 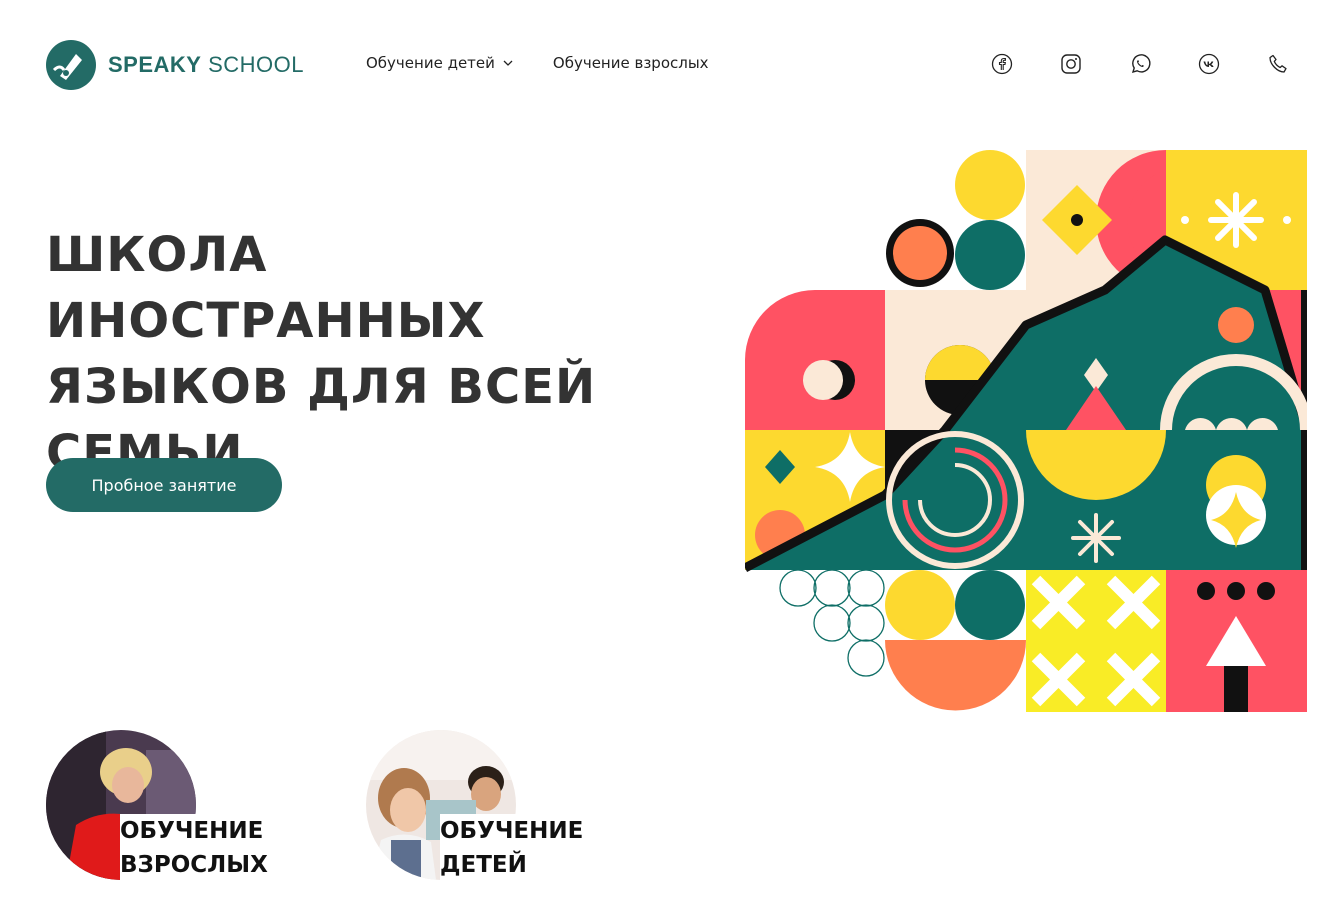 What do you see at coordinates (366, 354) in the screenshot?
I see `hero-title: ШКОЛА ИНОСТРАННЫХ ЯЗЫКОВ ДЛЯ ВСЕЙ СЕМЬИ` at bounding box center [366, 354].